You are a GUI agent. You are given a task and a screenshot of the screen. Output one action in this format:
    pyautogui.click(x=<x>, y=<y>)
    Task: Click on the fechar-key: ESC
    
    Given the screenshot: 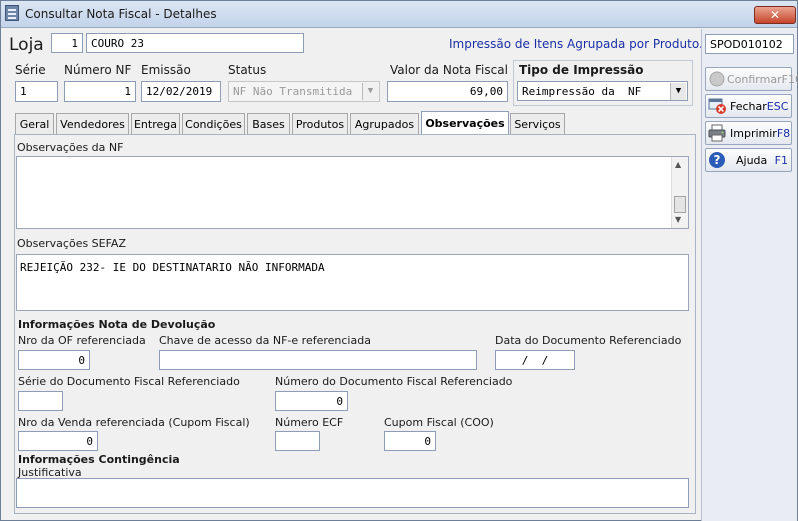 What is the action you would take?
    pyautogui.click(x=777, y=106)
    